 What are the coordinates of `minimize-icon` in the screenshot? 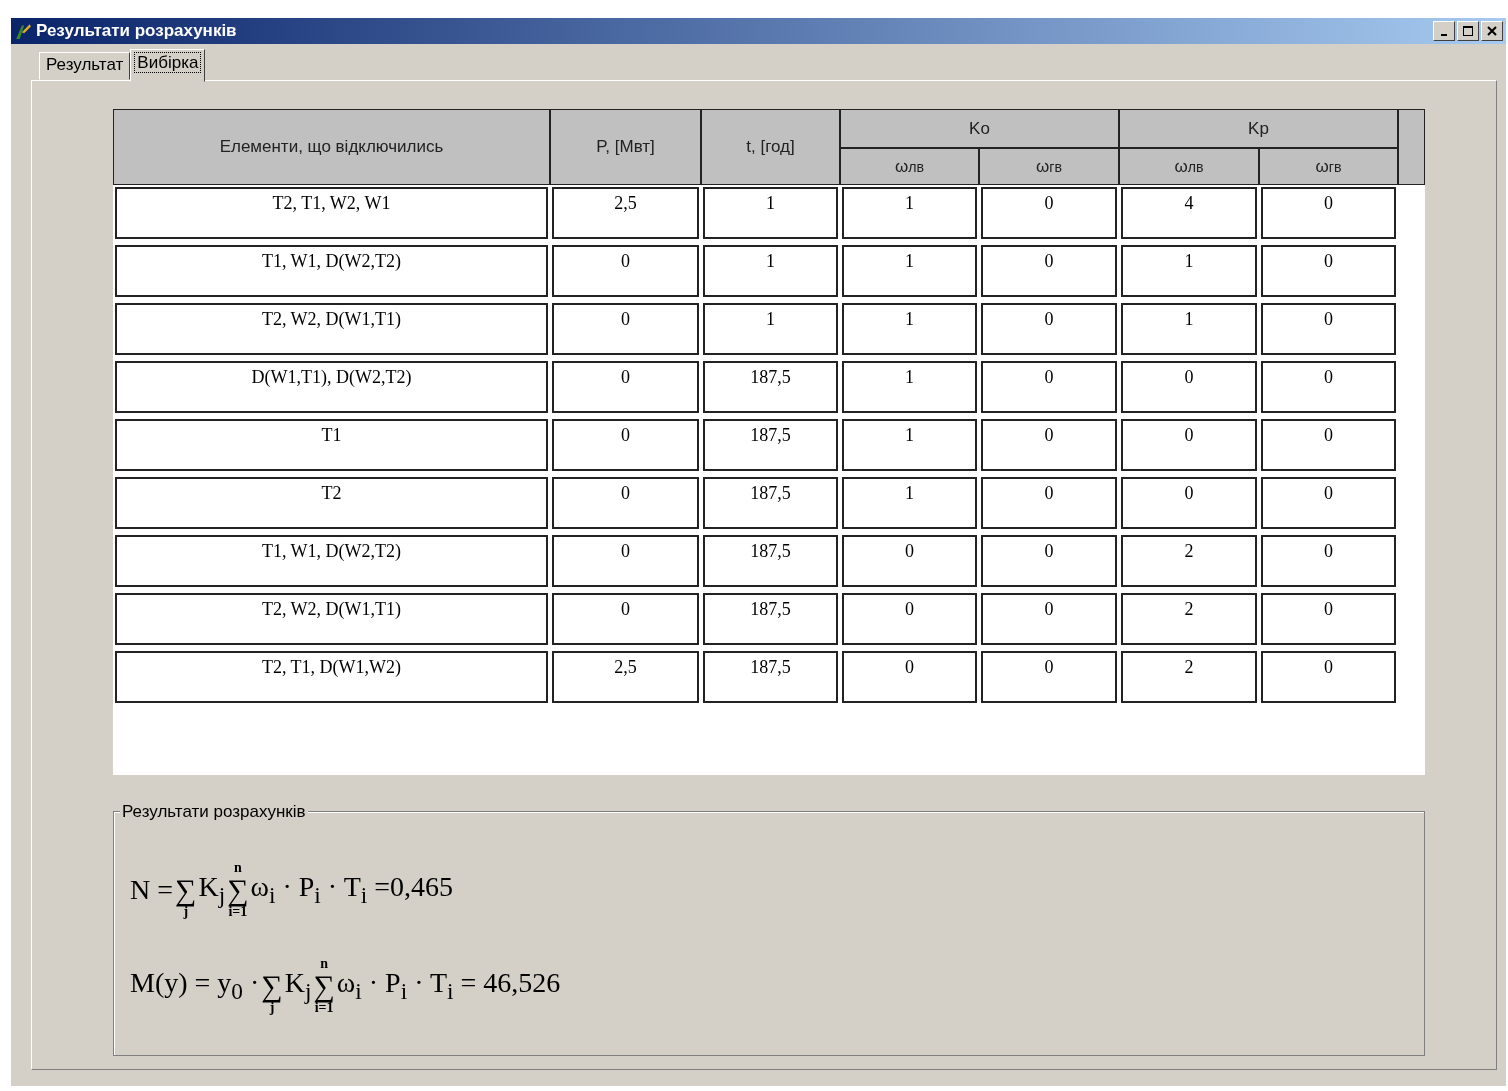 It's located at (1444, 35).